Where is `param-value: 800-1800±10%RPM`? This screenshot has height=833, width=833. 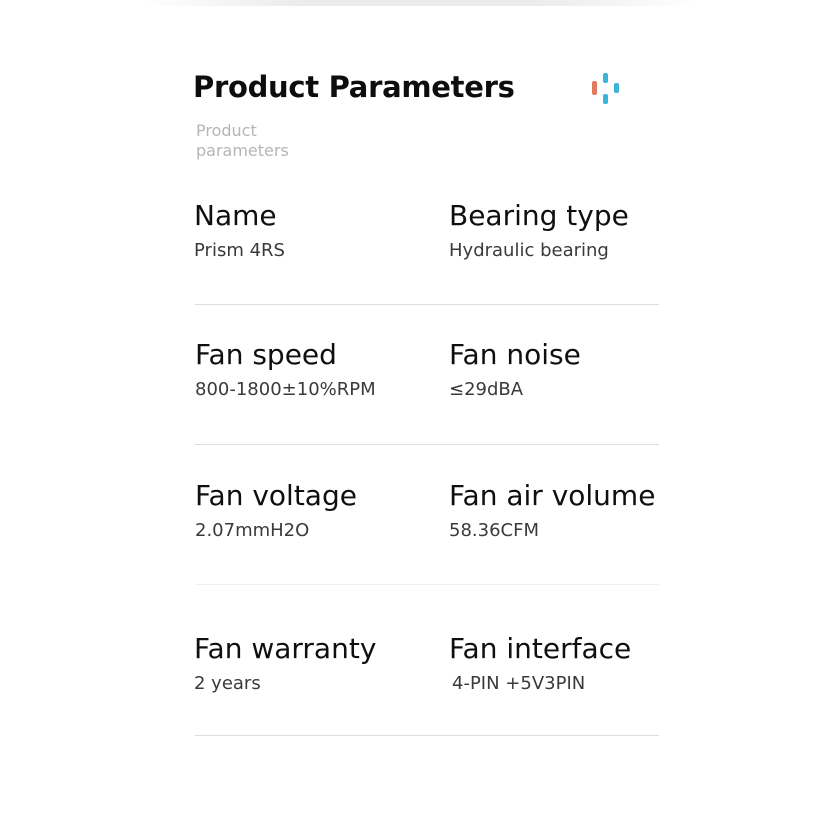 param-value: 800-1800±10%RPM is located at coordinates (285, 389).